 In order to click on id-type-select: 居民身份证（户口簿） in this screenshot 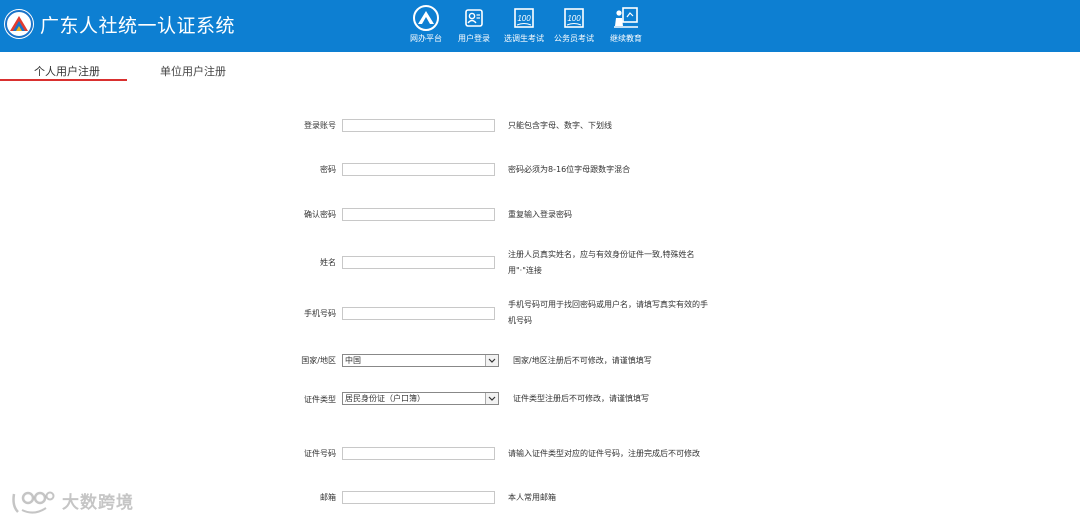, I will do `click(420, 398)`.